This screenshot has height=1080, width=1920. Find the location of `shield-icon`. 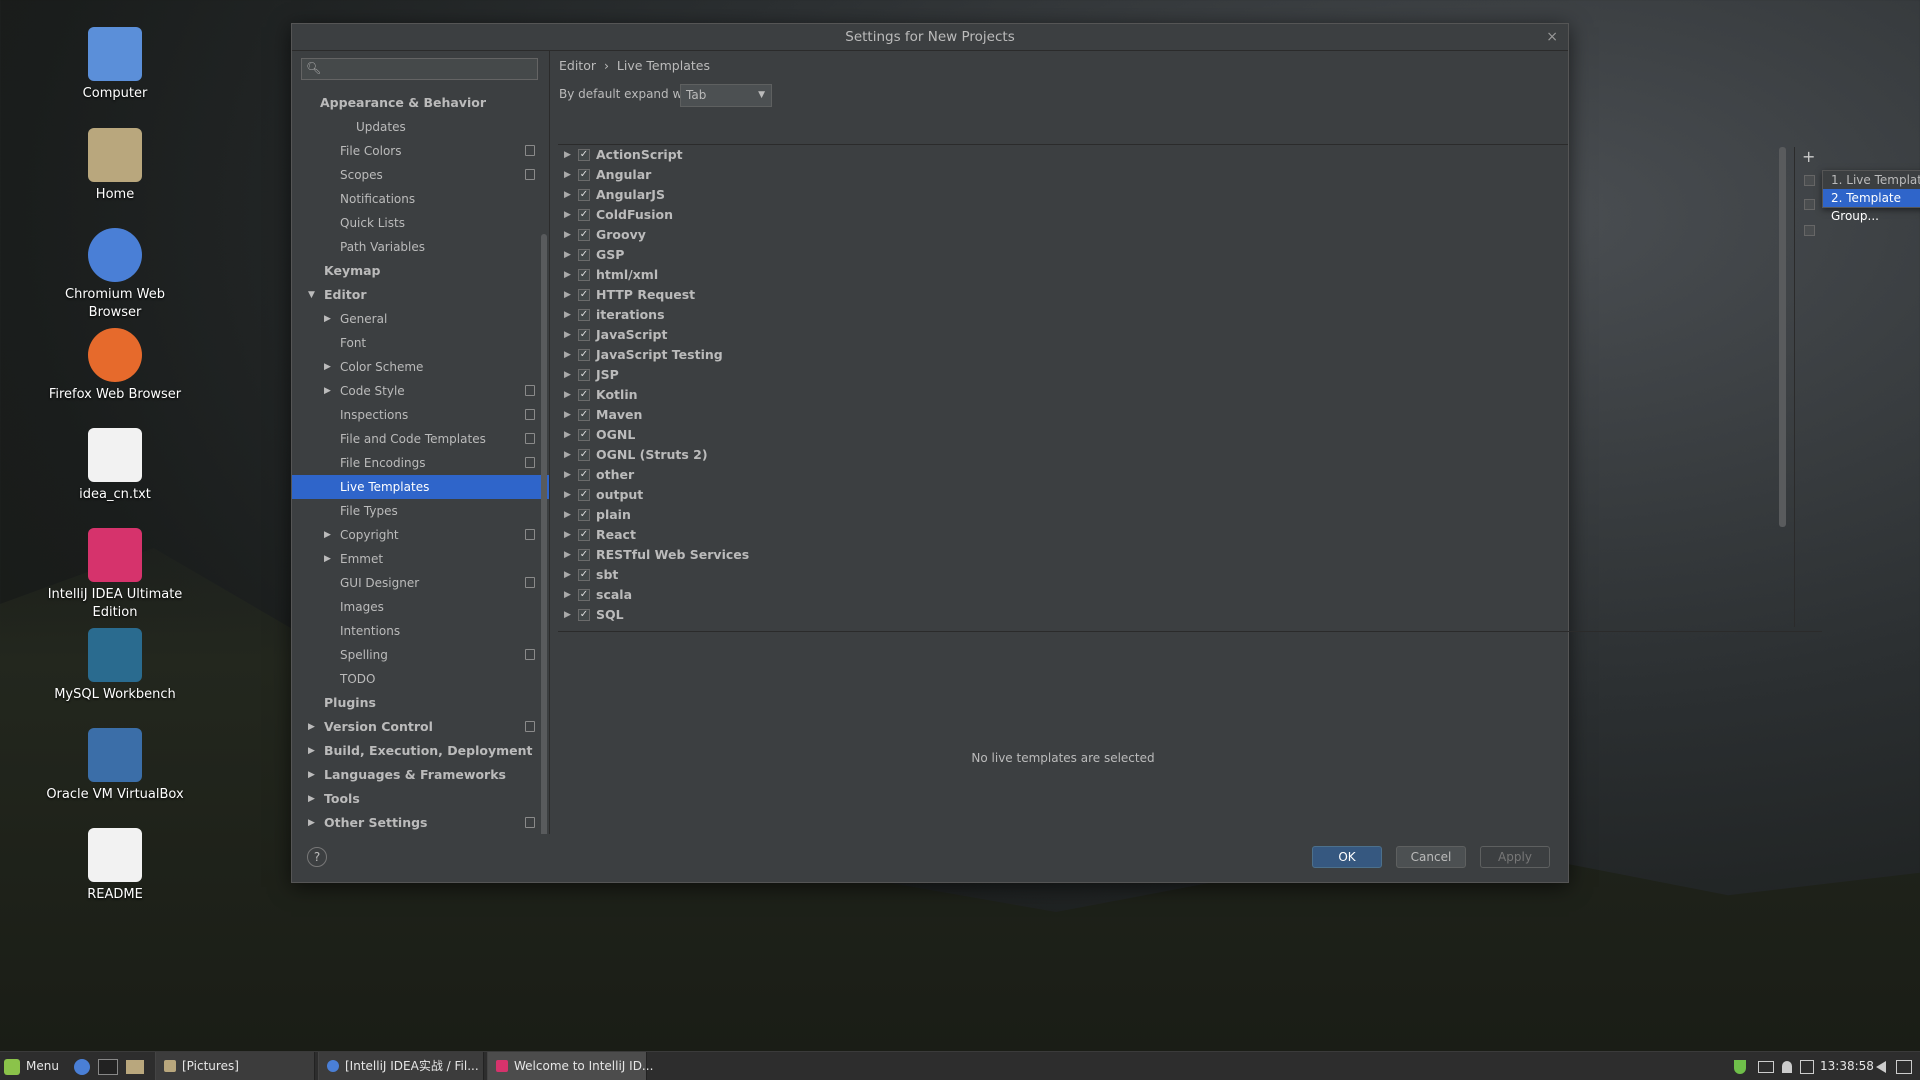

shield-icon is located at coordinates (1740, 1066).